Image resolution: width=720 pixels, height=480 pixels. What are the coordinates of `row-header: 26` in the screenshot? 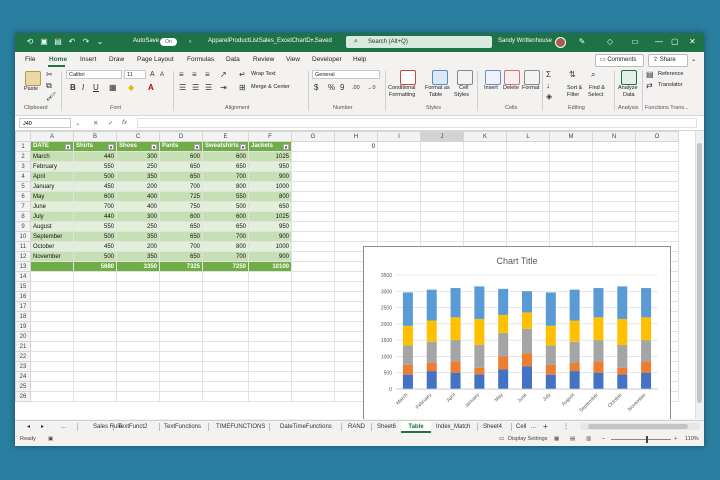 It's located at (23, 396).